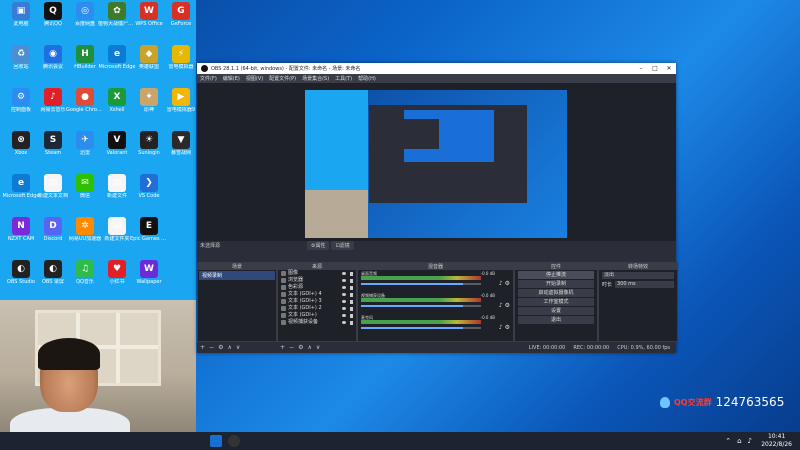 The width and height of the screenshot is (800, 450). I want to click on desktop-icon: W WPS Office, so click(149, 19).